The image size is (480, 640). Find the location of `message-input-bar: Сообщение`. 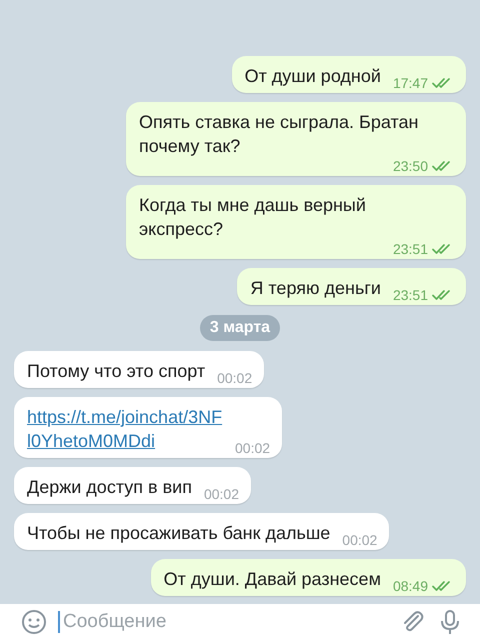

message-input-bar: Сообщение is located at coordinates (240, 622).